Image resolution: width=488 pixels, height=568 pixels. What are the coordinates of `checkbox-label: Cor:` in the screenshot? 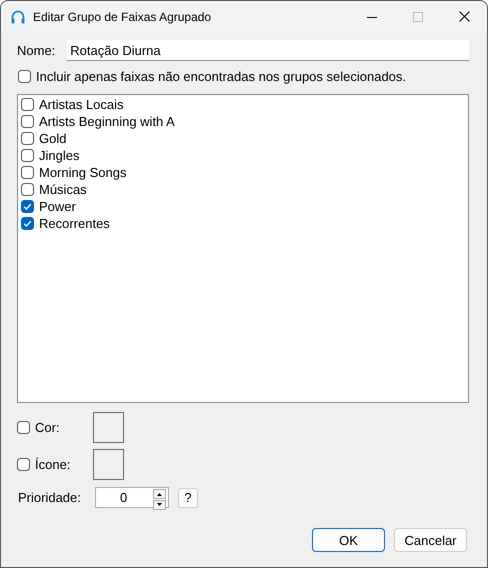 It's located at (47, 427).